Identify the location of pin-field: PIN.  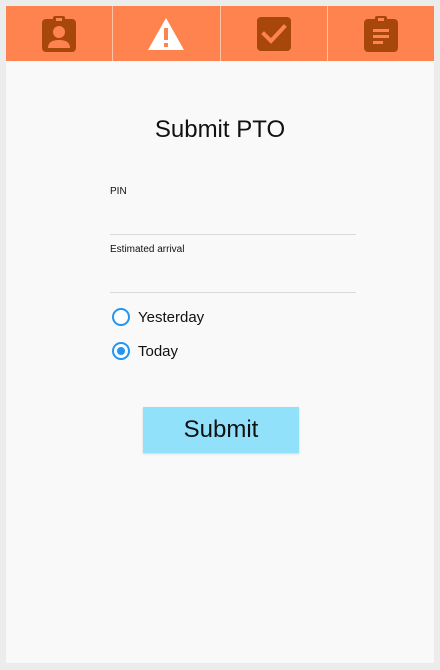
(233, 210).